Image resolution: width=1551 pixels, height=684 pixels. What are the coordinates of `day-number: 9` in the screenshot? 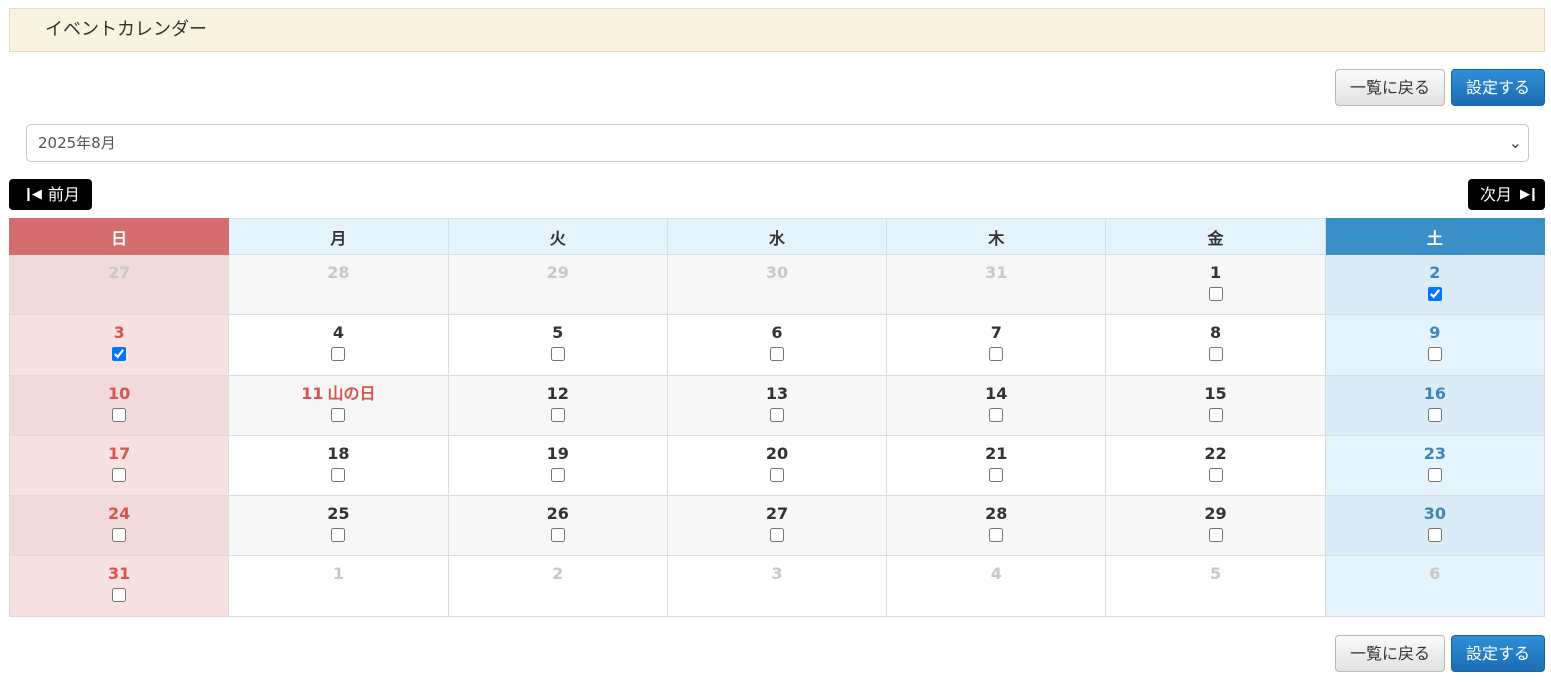 It's located at (1435, 333).